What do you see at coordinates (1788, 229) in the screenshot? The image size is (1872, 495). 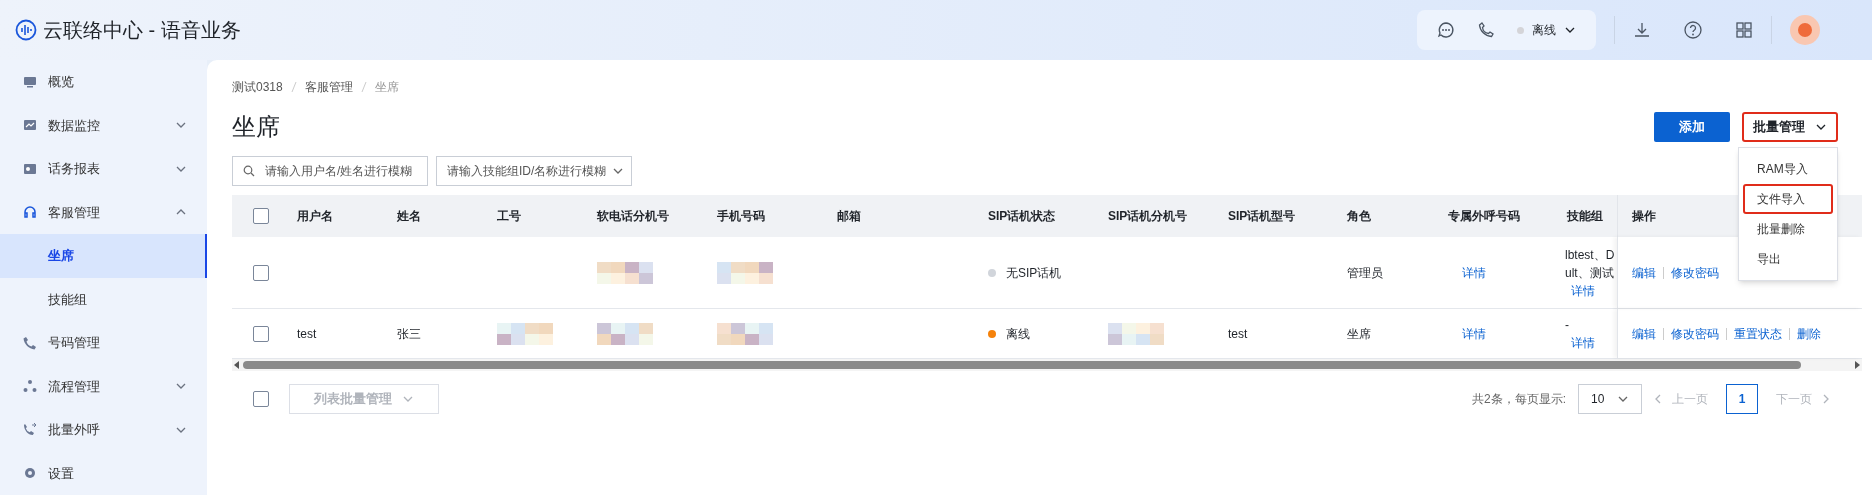 I see `menu-item: 批量删除` at bounding box center [1788, 229].